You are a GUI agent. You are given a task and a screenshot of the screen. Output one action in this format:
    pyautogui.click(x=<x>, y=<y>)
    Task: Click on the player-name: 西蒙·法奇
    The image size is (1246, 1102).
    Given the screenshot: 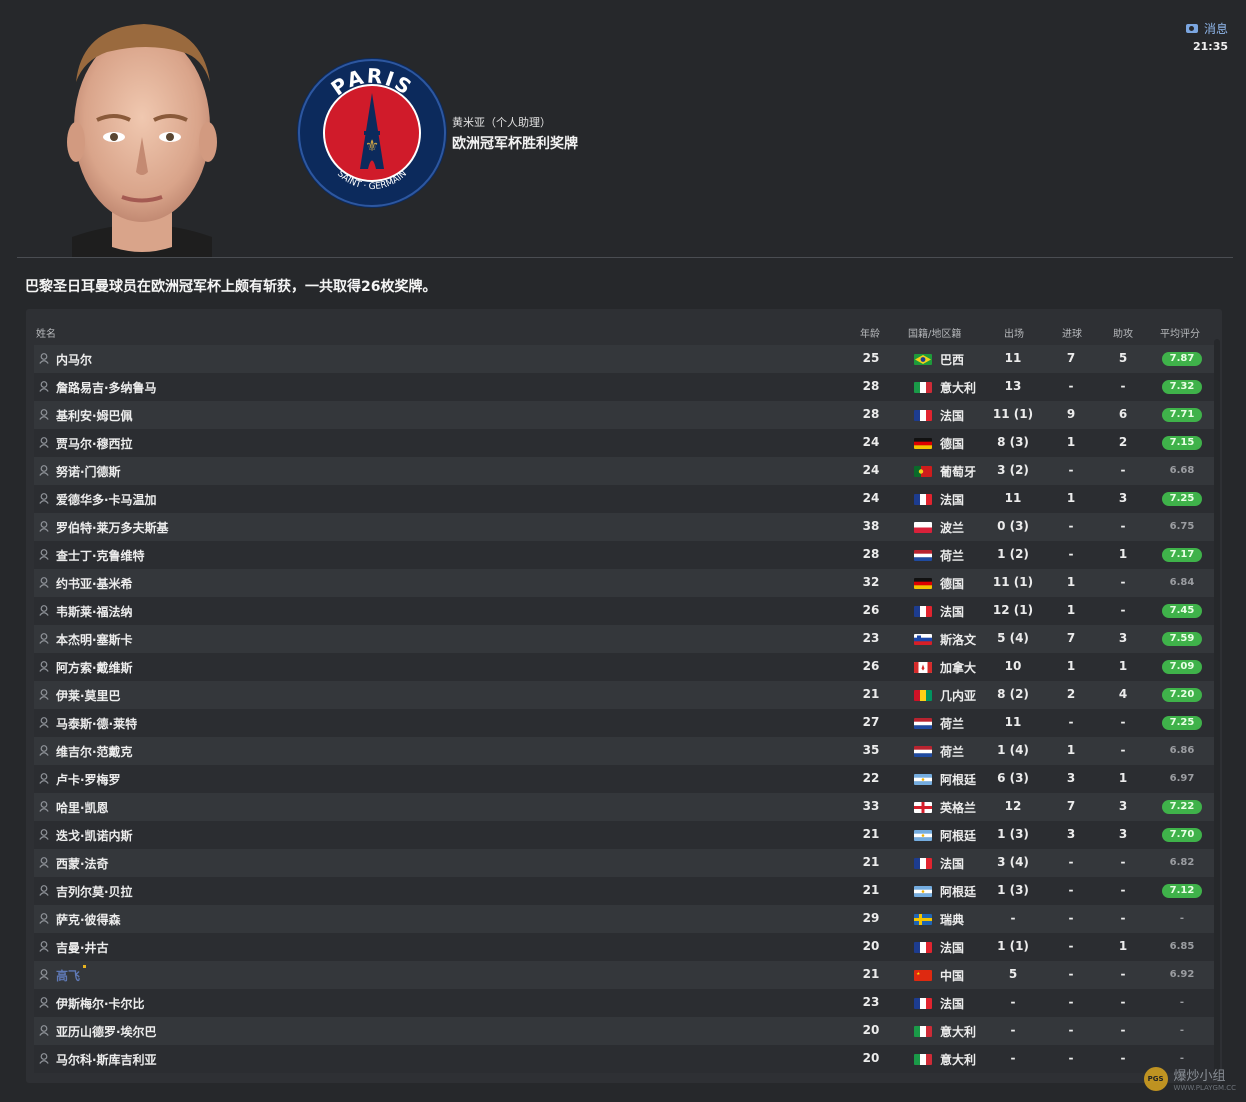 What is the action you would take?
    pyautogui.click(x=82, y=863)
    